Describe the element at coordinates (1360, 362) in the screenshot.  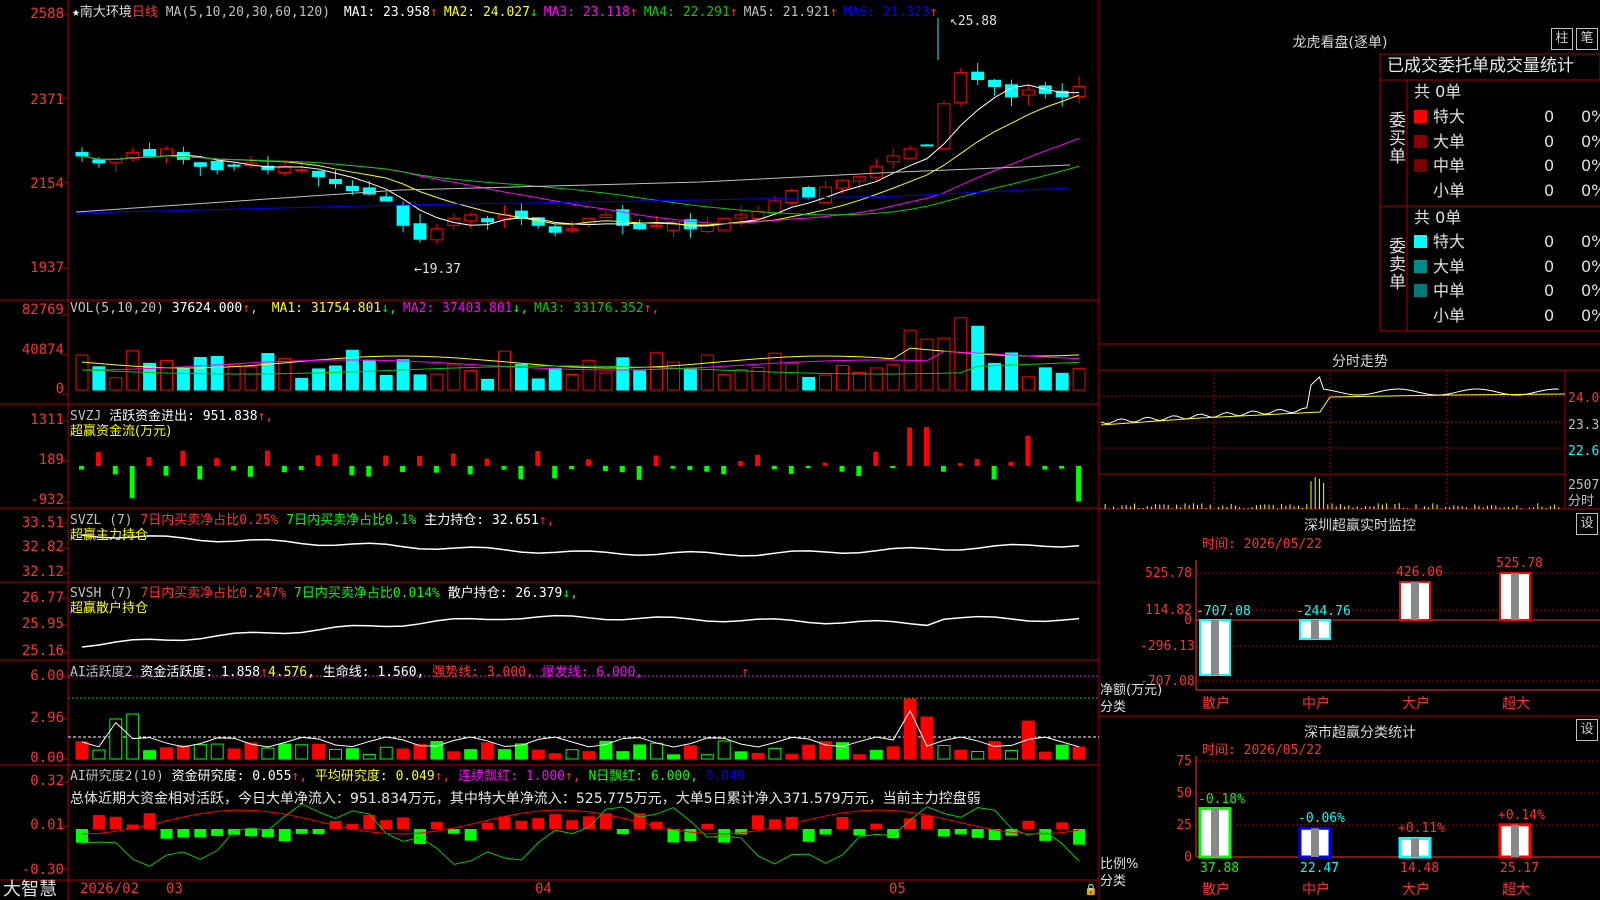
I see `fenshi-title: 分时走势` at that location.